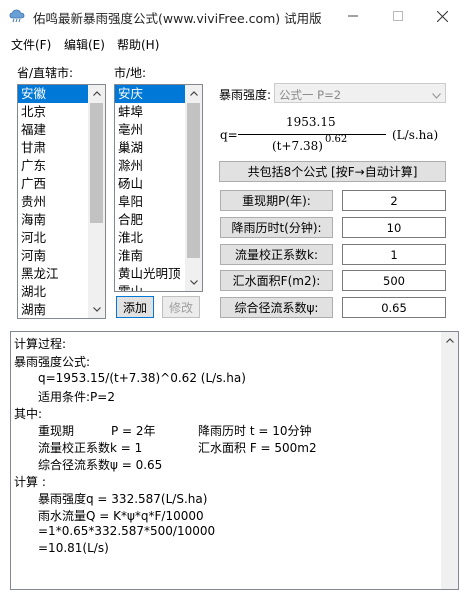 This screenshot has height=594, width=467. Describe the element at coordinates (31, 44) in the screenshot. I see `menu-file: 文件(F)` at that location.